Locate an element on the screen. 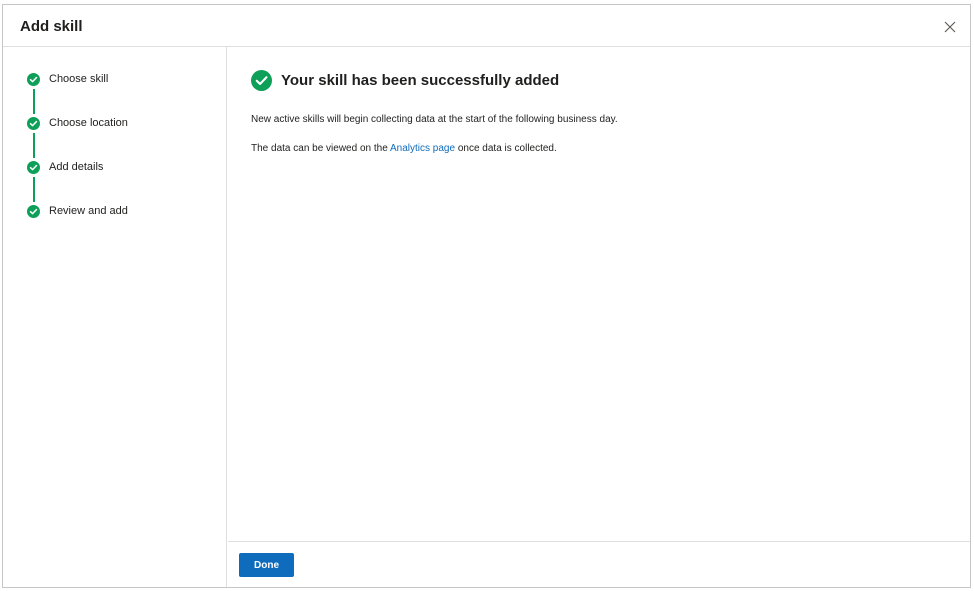 The image size is (974, 591). step-label: Add details is located at coordinates (76, 167).